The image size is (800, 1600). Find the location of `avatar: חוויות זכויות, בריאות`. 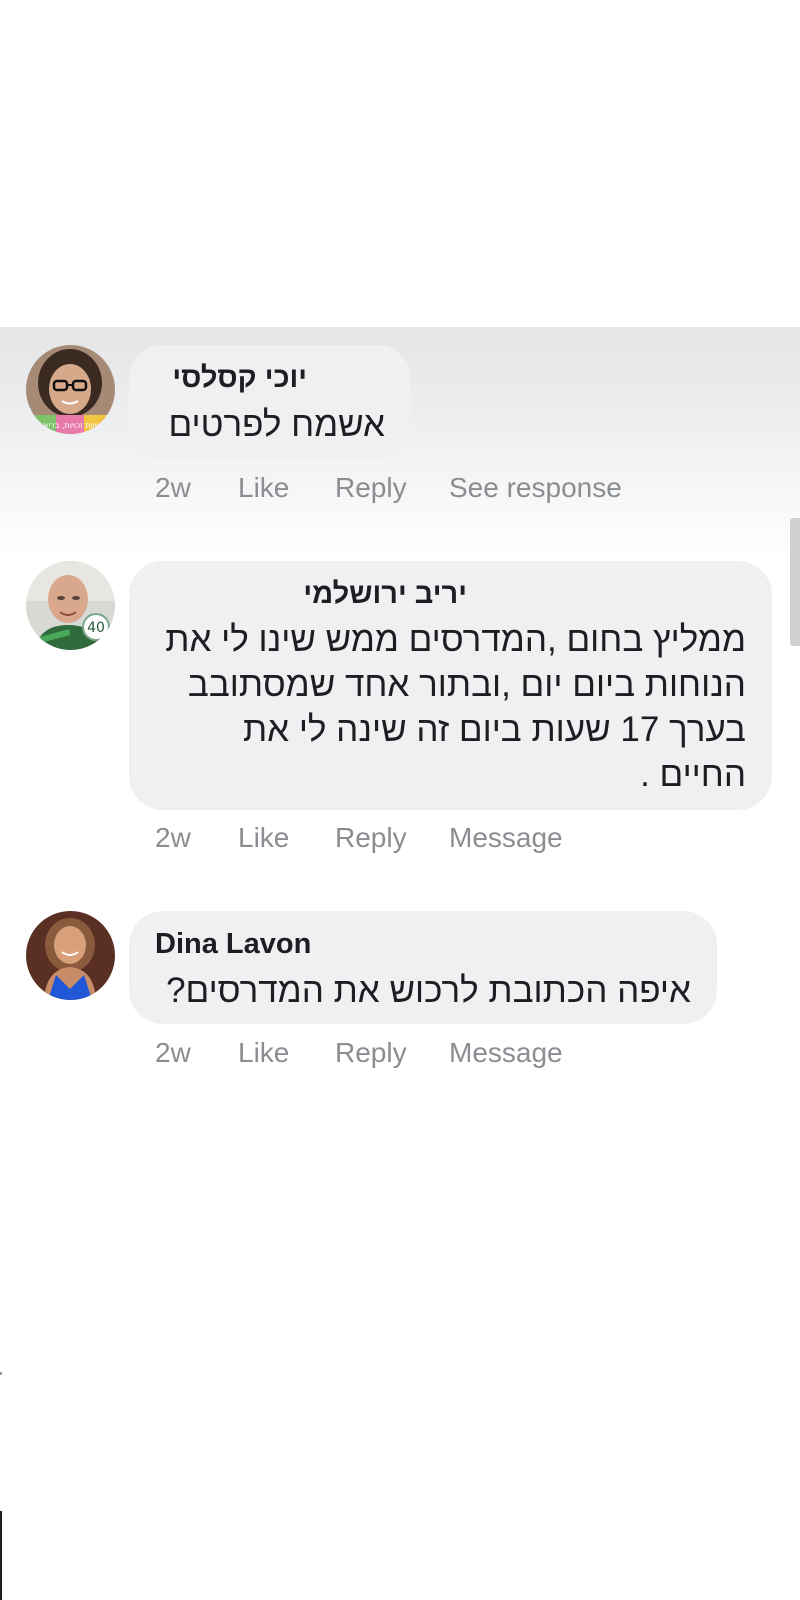

avatar: חוויות זכויות, בריאות is located at coordinates (70, 389).